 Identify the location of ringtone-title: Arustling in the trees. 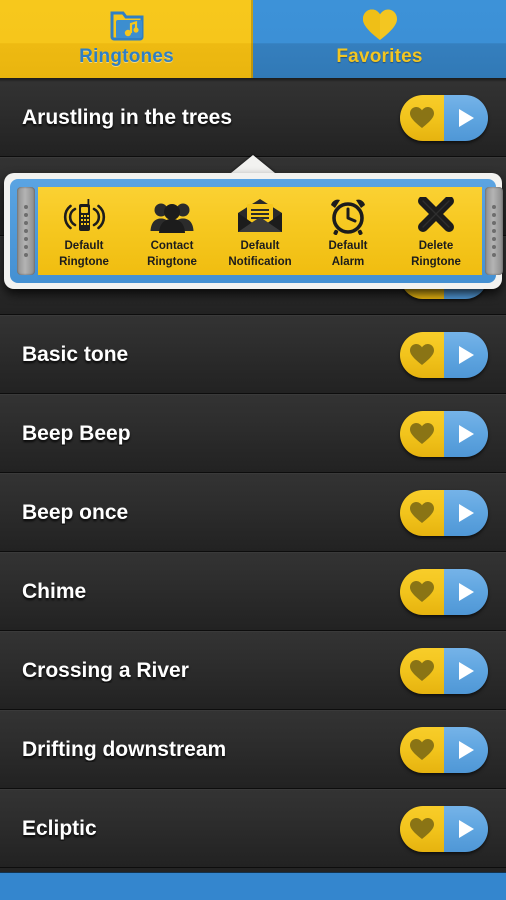
(127, 117).